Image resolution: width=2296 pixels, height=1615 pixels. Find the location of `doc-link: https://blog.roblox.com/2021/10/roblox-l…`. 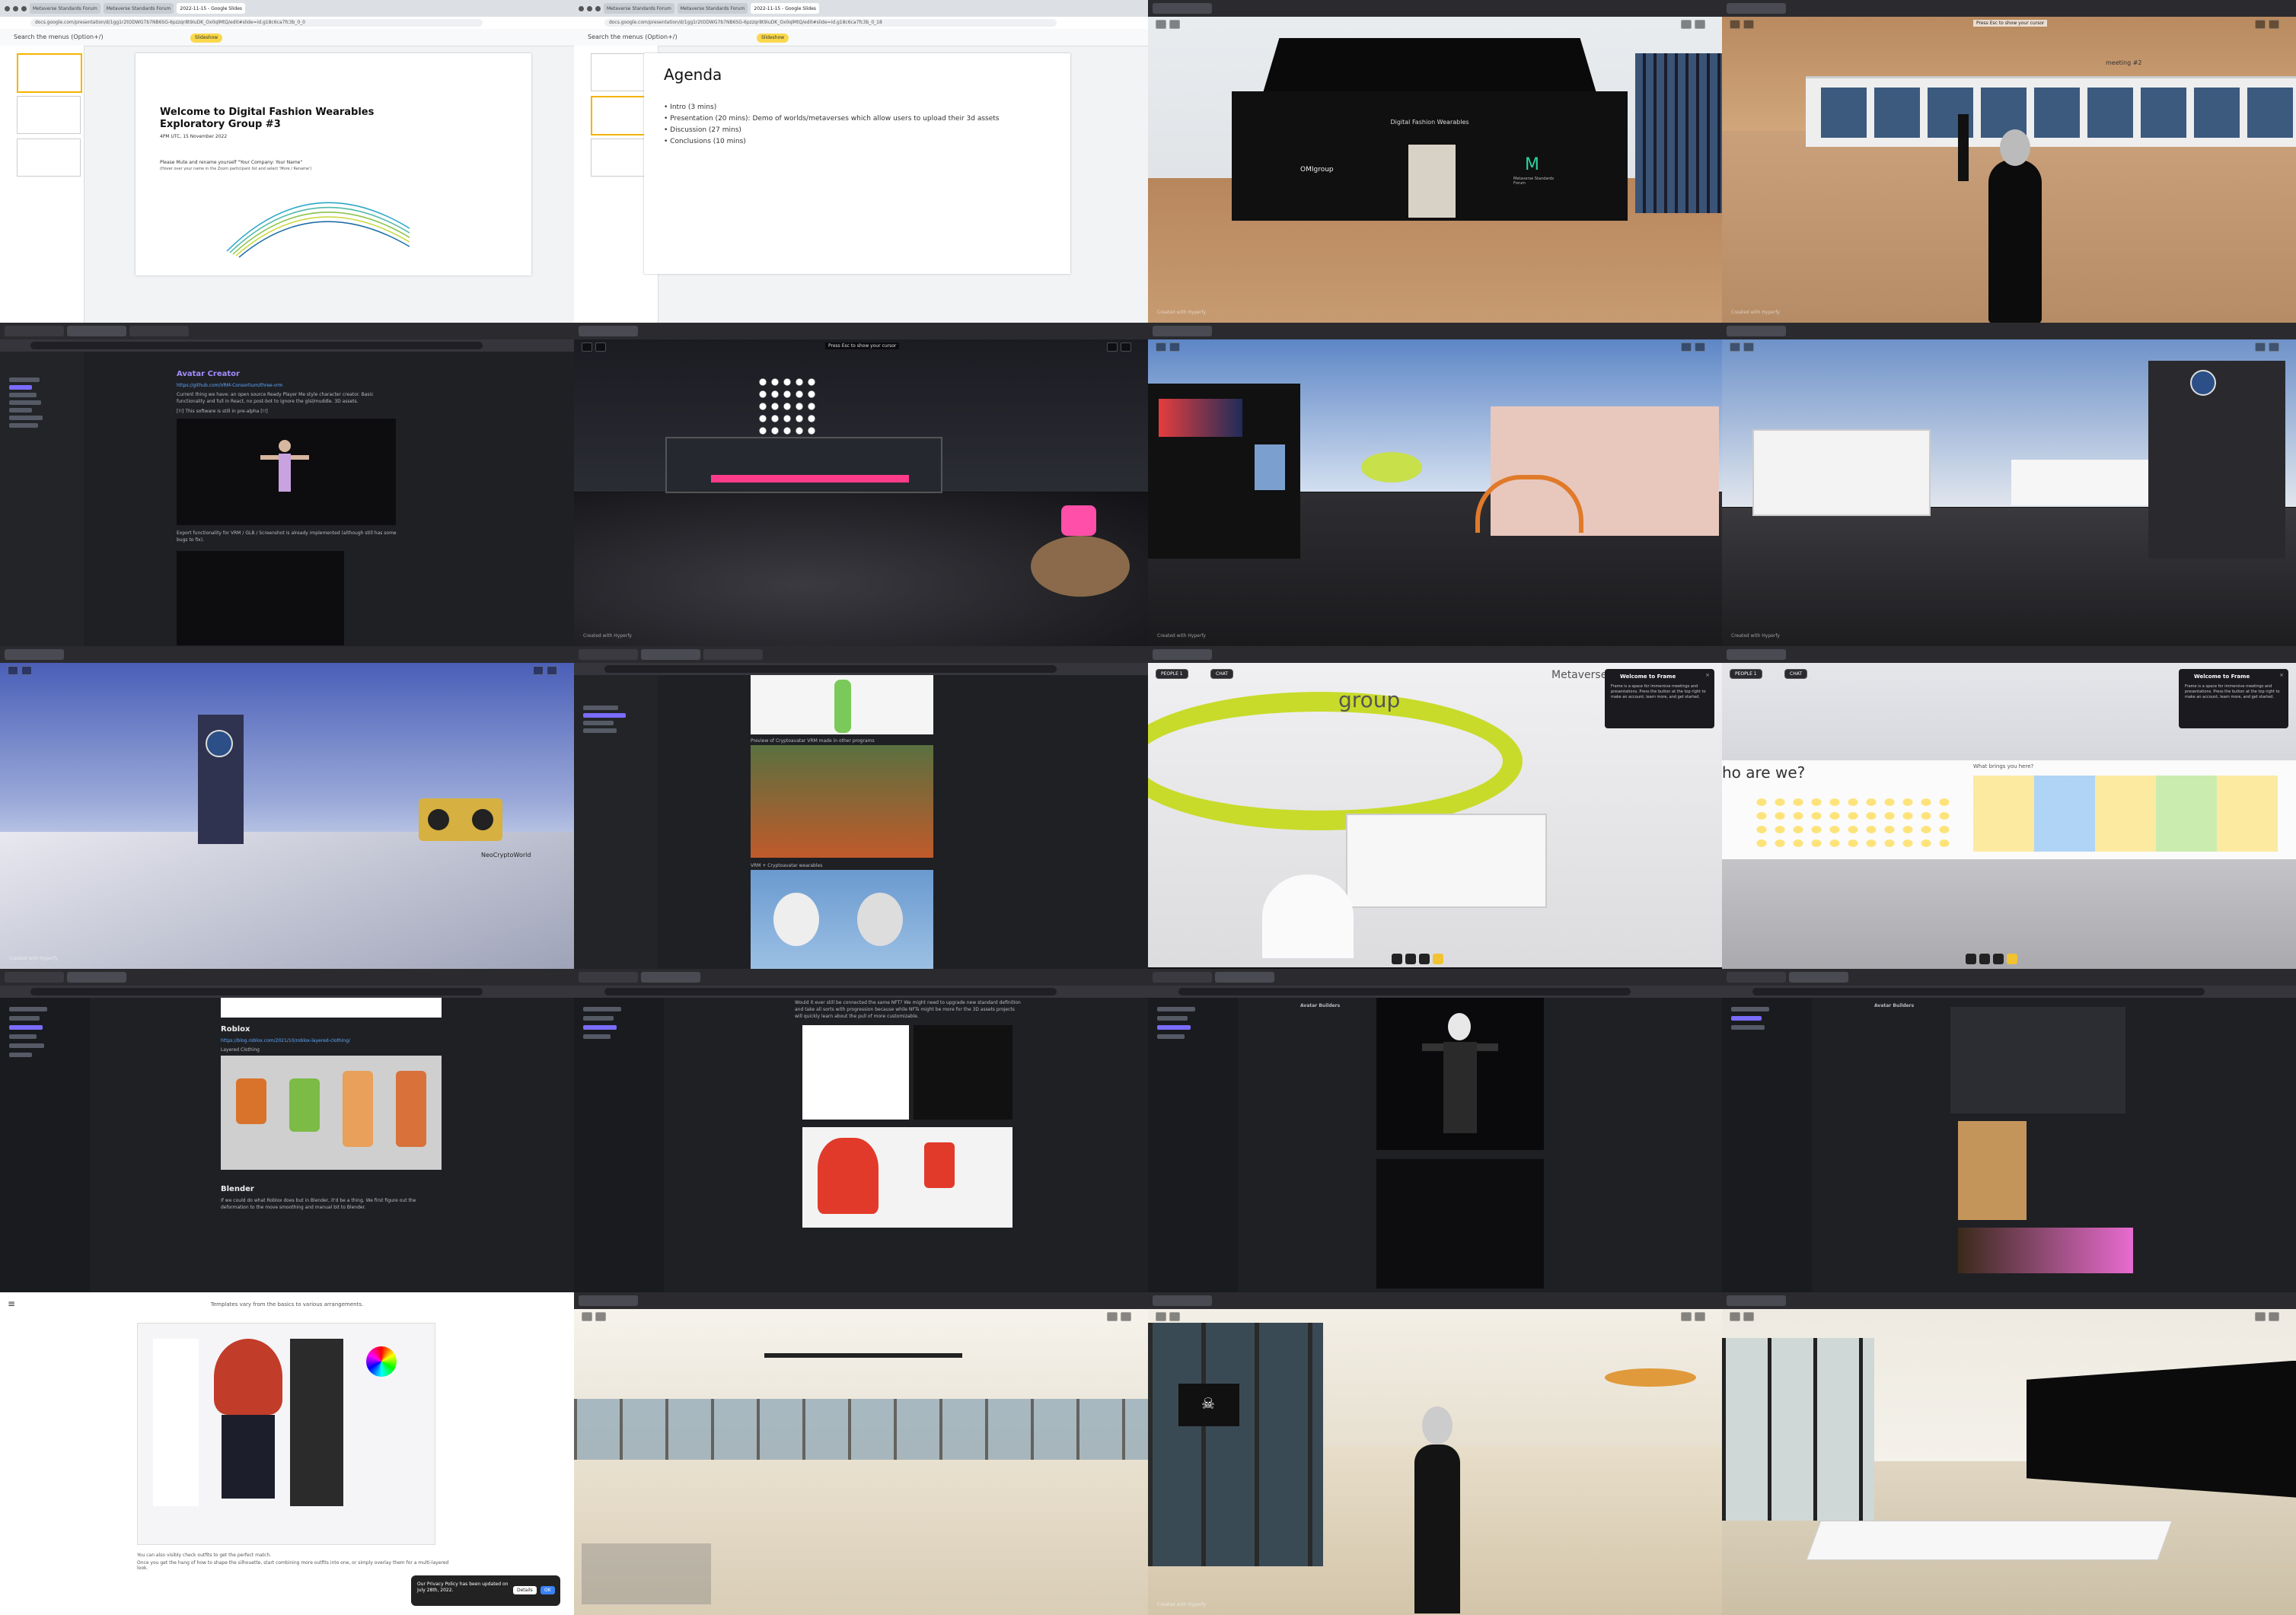

doc-link: https://blog.roblox.com/2021/10/roblox-l… is located at coordinates (285, 1040).